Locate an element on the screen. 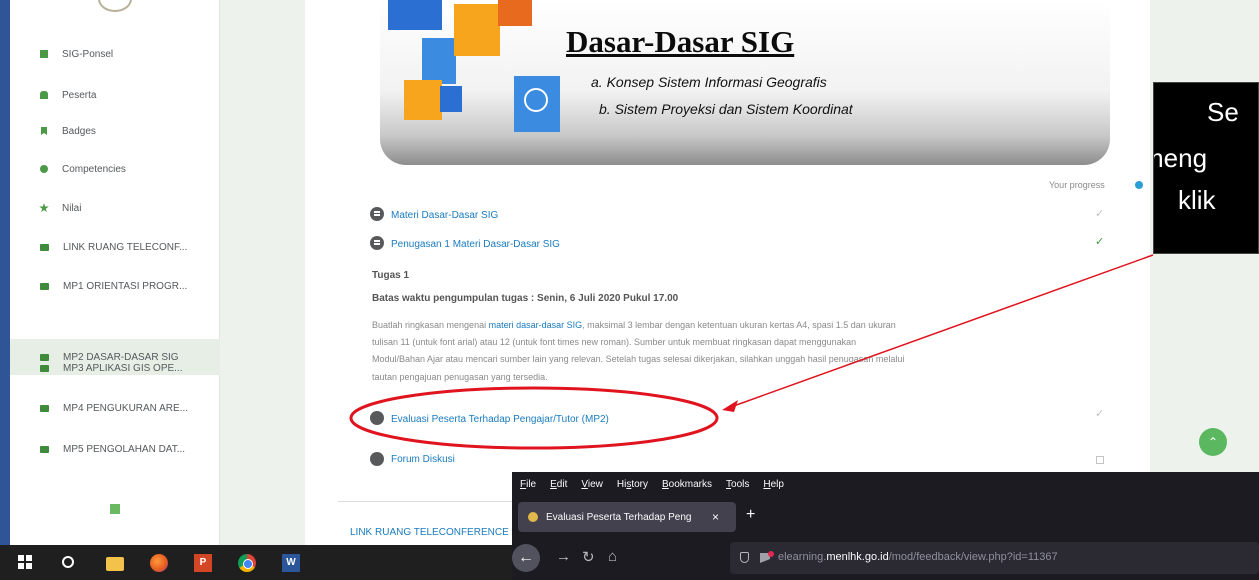 Image resolution: width=1259 pixels, height=580 pixels. new-tab-button: + is located at coordinates (750, 515).